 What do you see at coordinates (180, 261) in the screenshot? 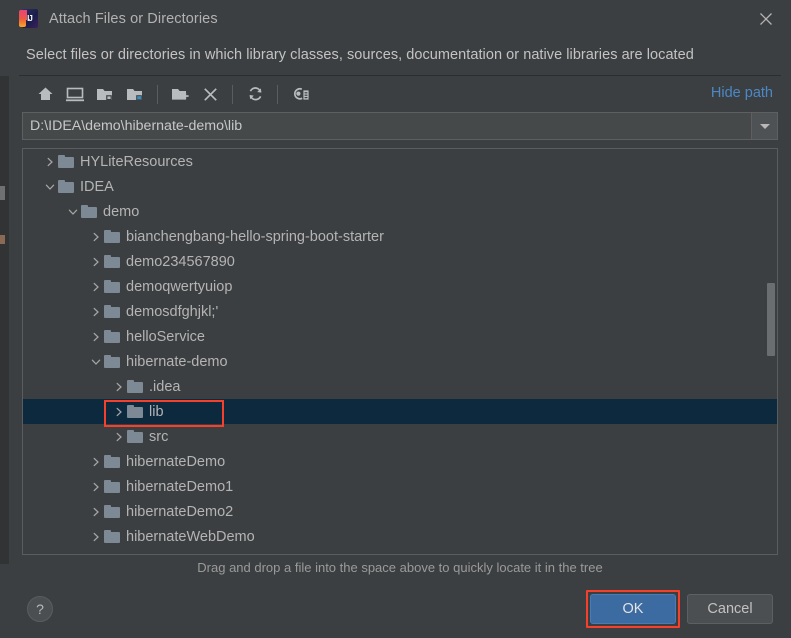
I see `tree-row-label: demo234567890` at bounding box center [180, 261].